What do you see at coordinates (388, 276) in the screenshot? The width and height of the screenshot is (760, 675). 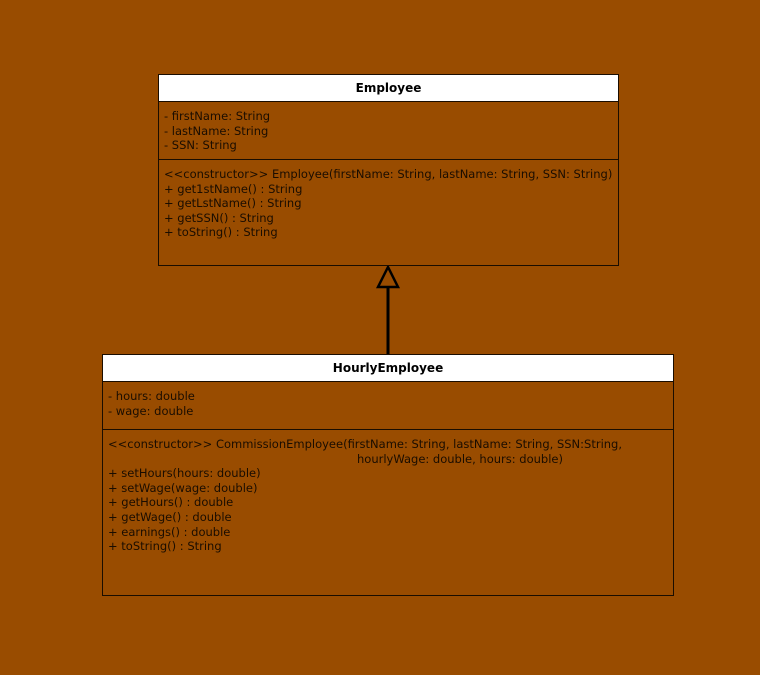 I see `hollow-triangle-arrowhead` at bounding box center [388, 276].